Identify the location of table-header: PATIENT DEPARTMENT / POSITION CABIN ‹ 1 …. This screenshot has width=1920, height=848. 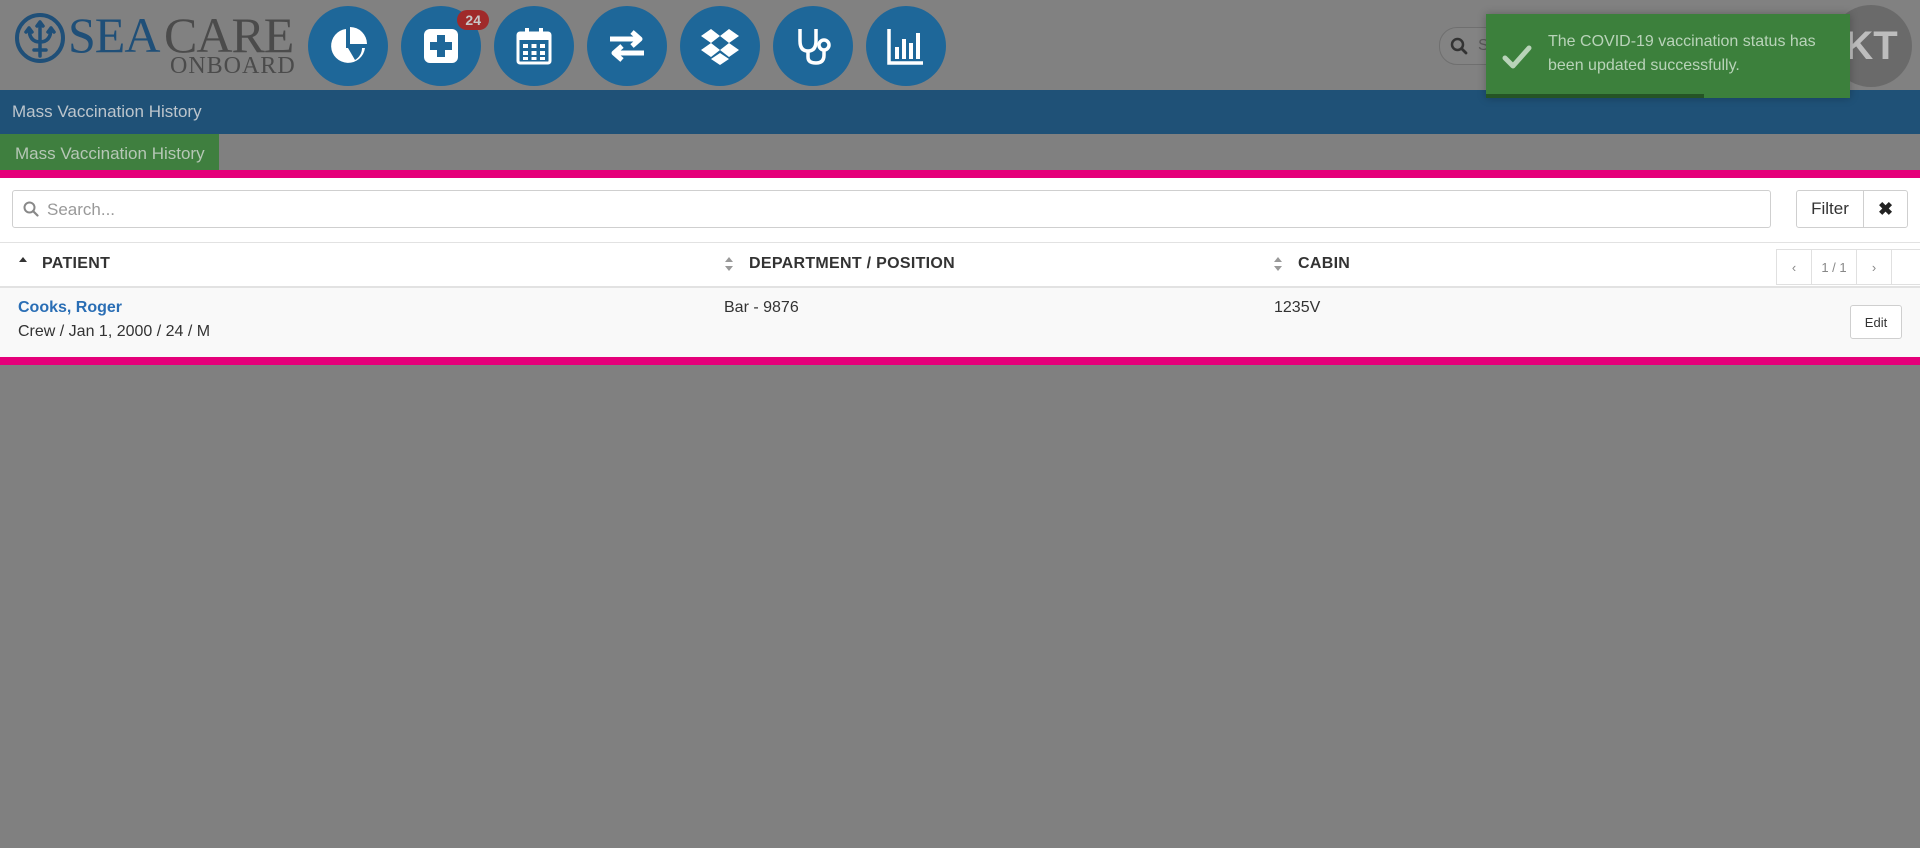
(960, 265).